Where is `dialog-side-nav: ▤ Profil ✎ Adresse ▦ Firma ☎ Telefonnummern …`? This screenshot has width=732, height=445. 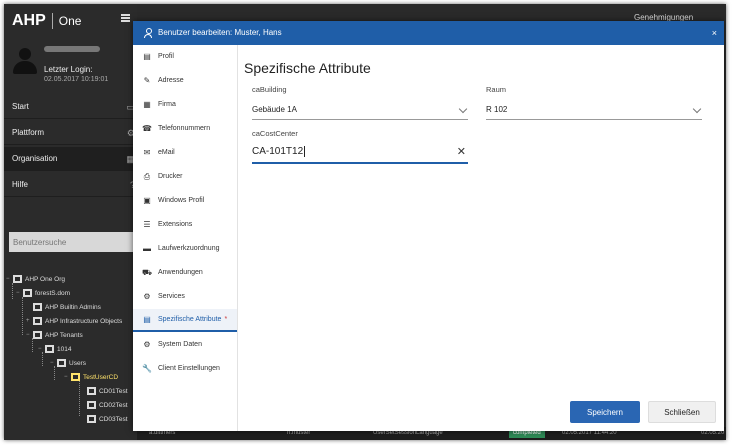
dialog-side-nav: ▤ Profil ✎ Adresse ▦ Firma ☎ Telefonnummern … is located at coordinates (185, 238).